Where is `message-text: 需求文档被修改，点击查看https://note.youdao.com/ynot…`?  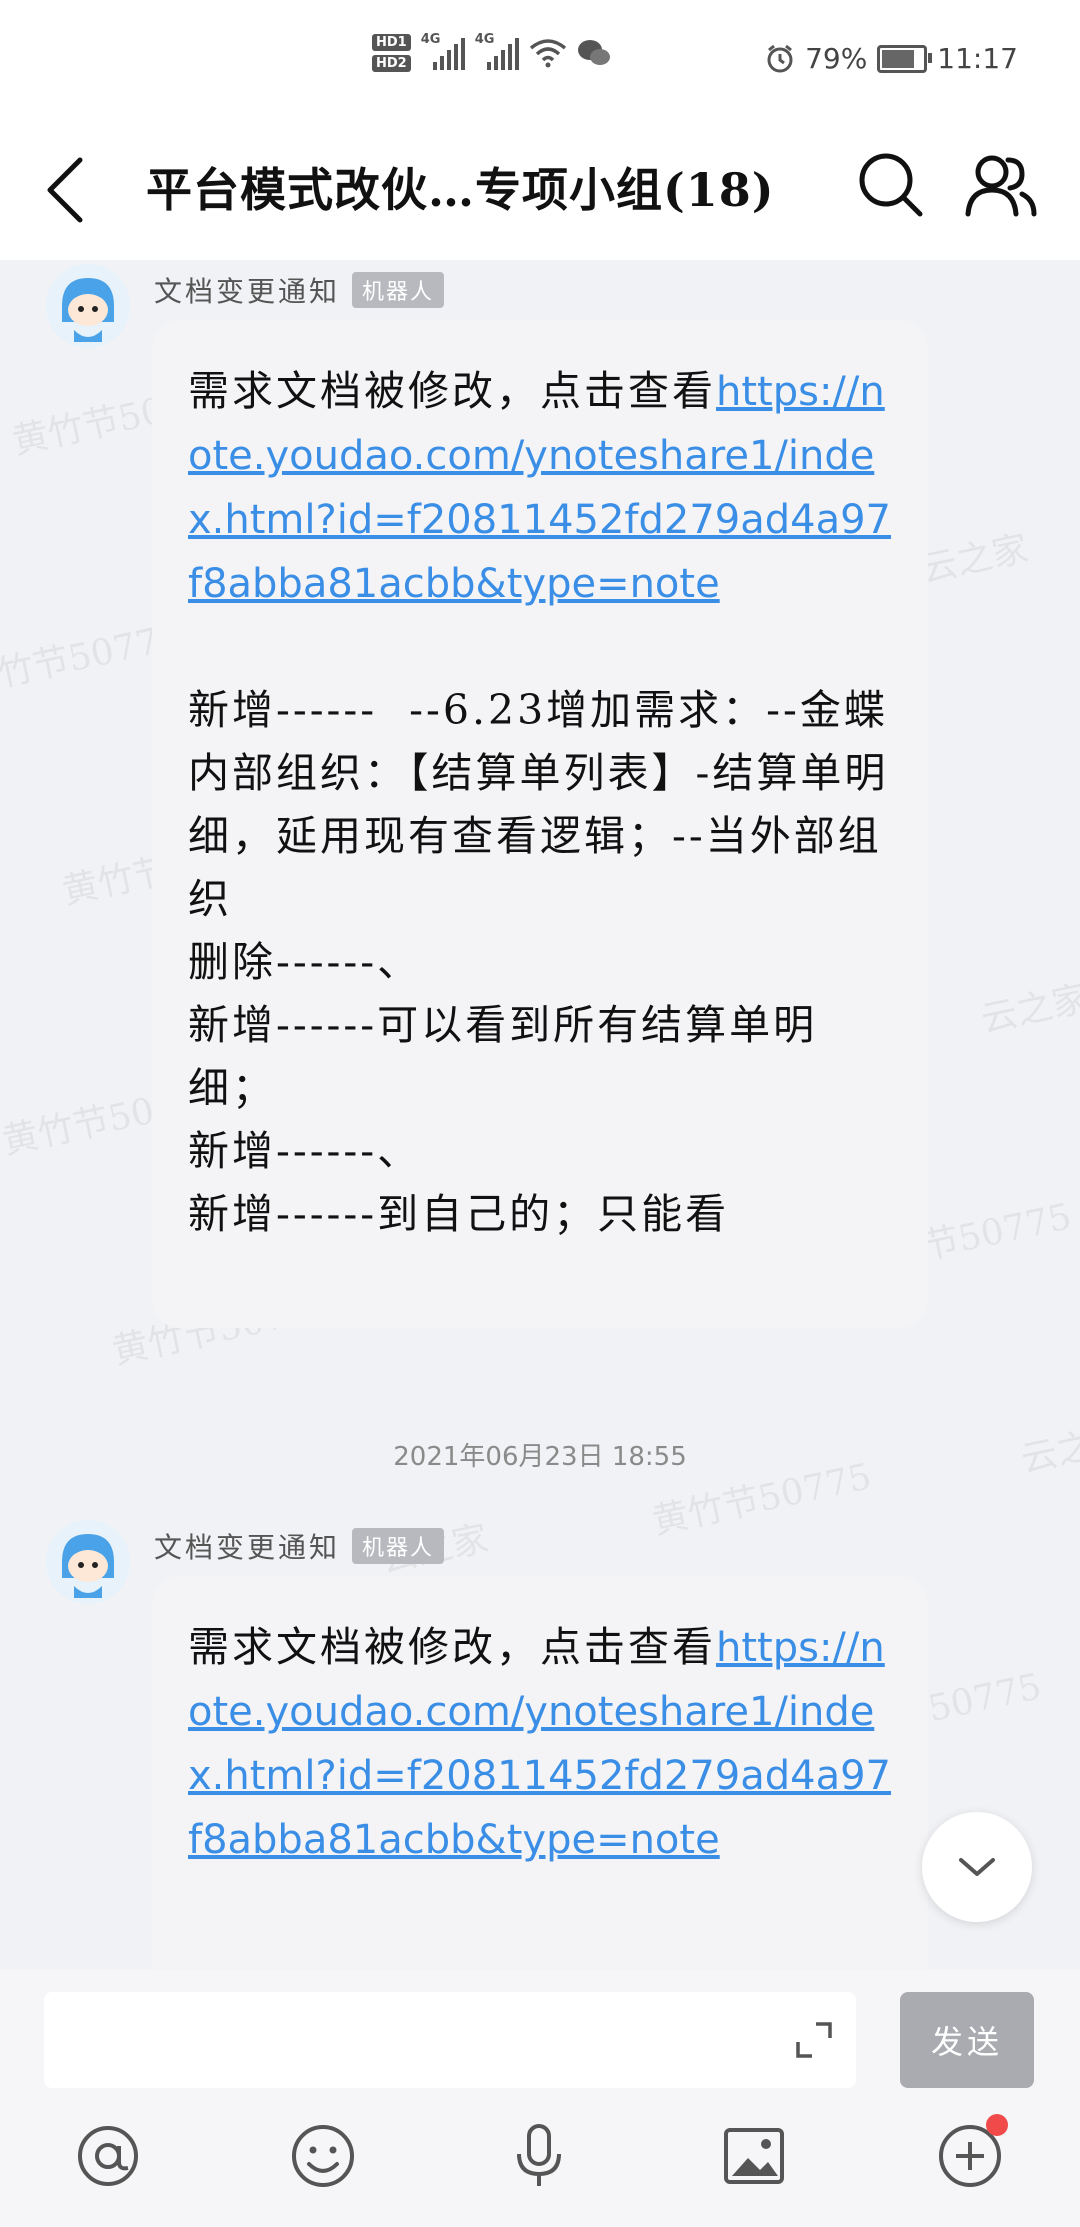 message-text: 需求文档被修改，点击查看https://note.youdao.com/ynot… is located at coordinates (540, 1744).